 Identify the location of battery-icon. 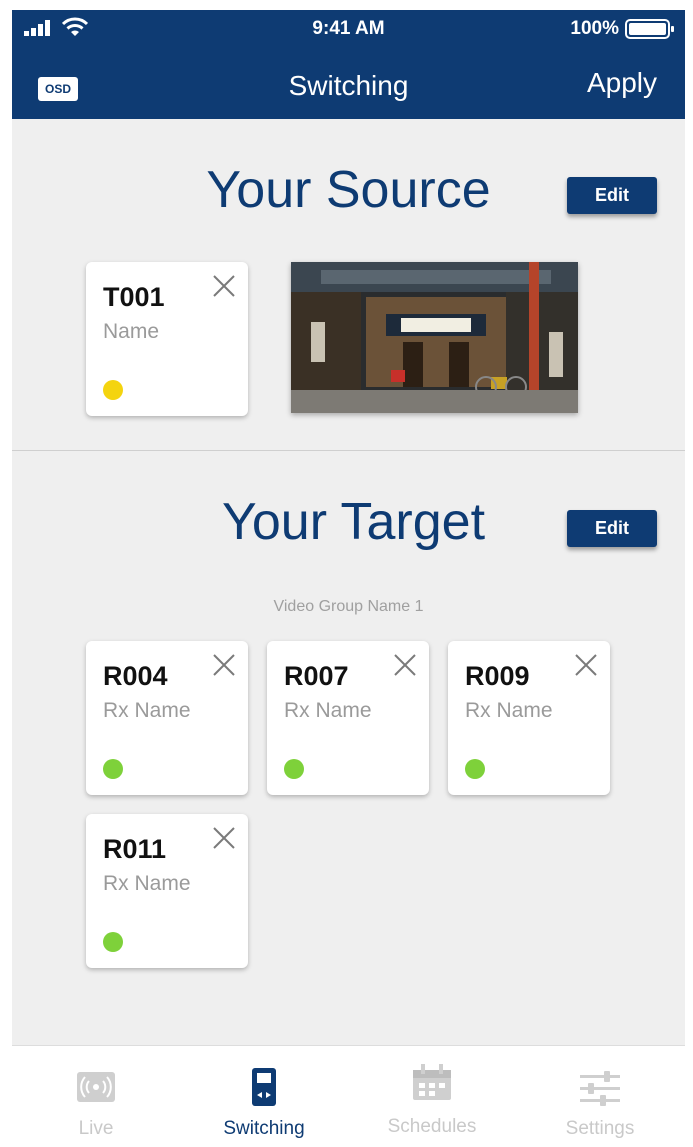
(649, 29).